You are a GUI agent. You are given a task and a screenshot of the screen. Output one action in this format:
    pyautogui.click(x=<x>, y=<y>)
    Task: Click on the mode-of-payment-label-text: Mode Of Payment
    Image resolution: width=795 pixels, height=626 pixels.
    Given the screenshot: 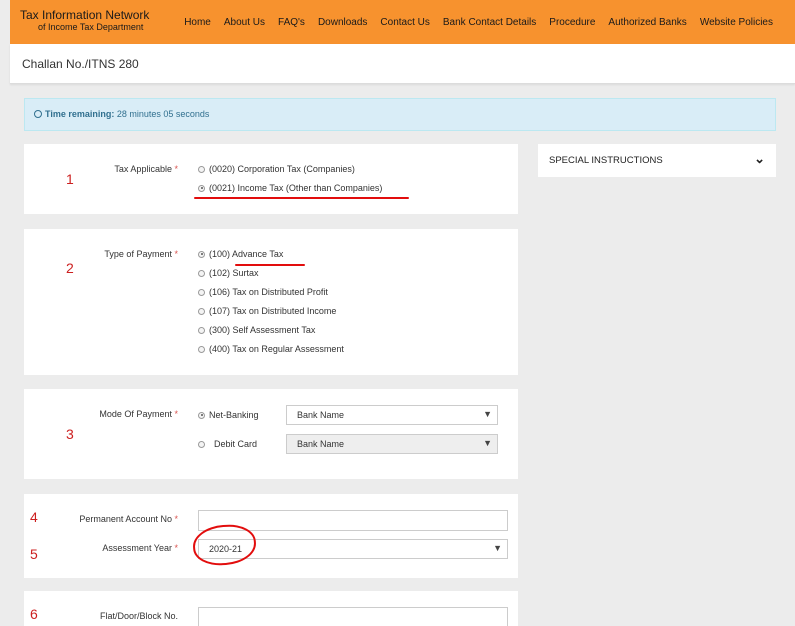 What is the action you would take?
    pyautogui.click(x=135, y=414)
    